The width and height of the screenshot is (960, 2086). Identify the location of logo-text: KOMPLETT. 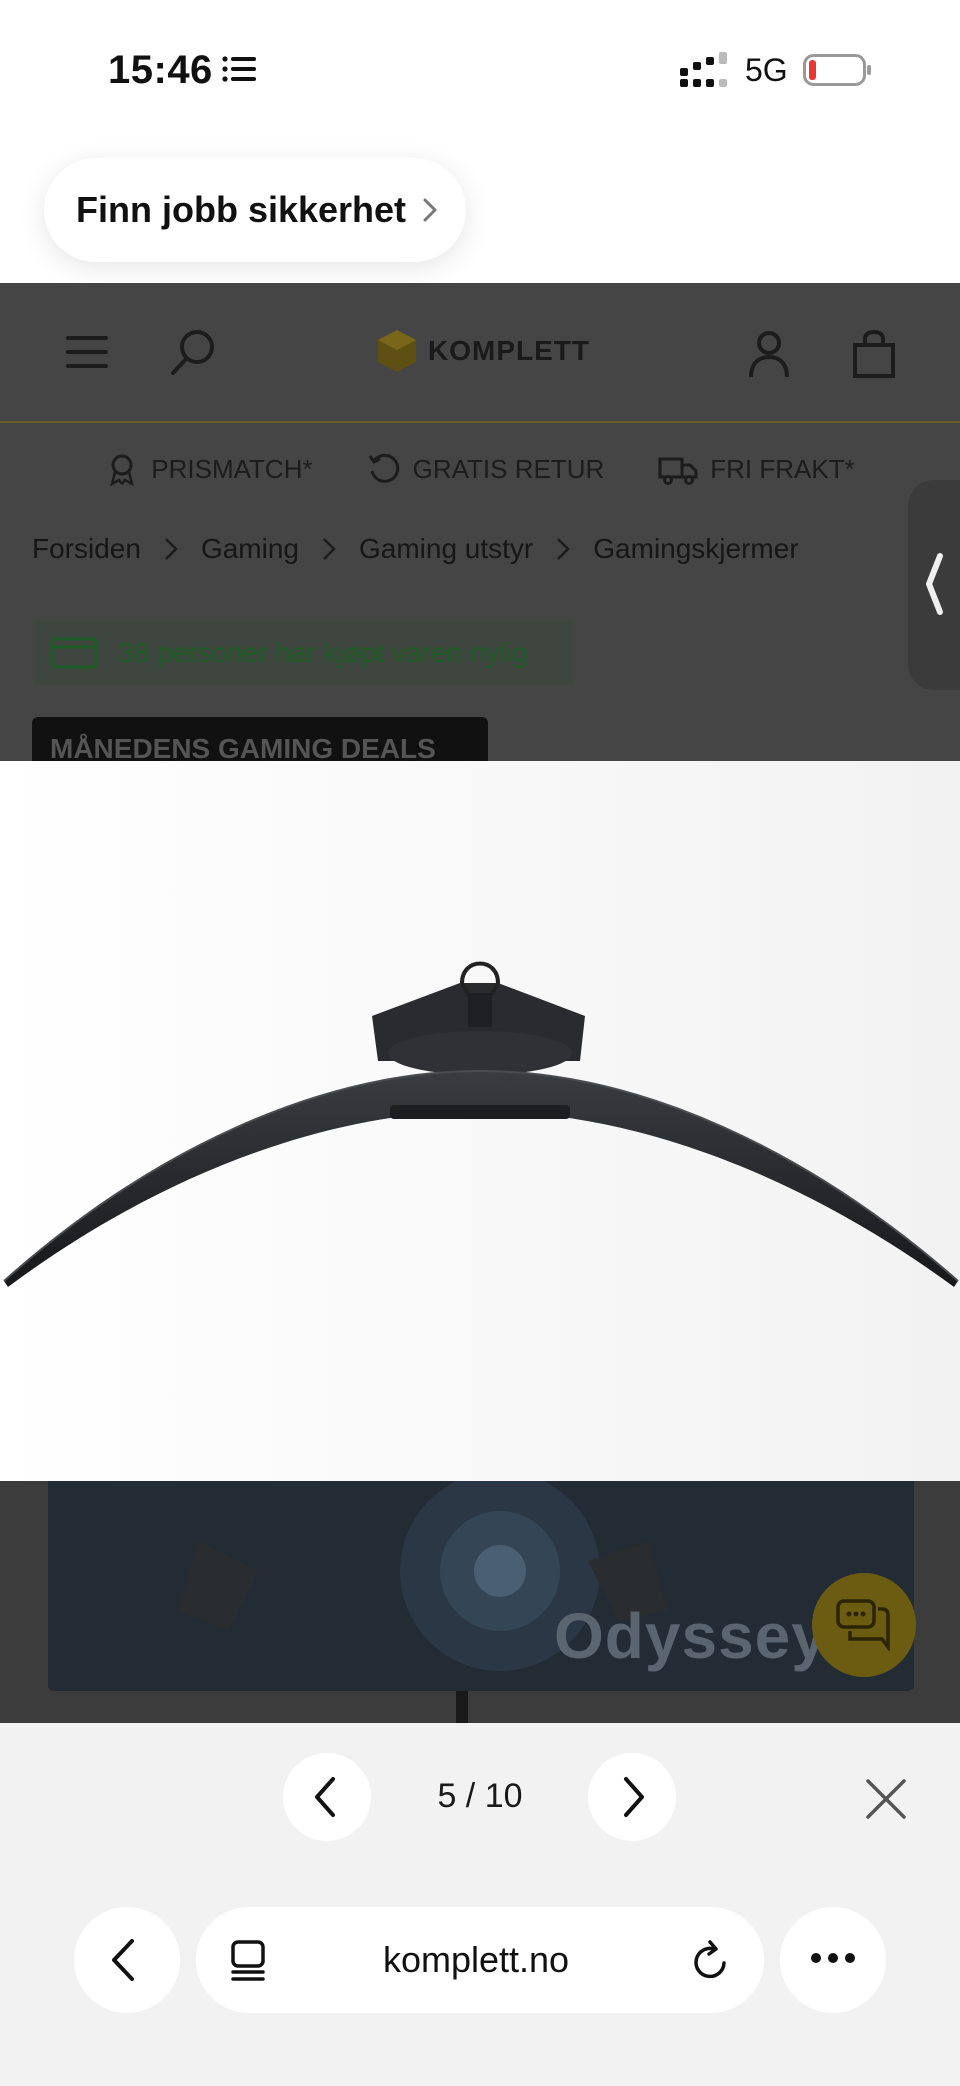
(509, 350).